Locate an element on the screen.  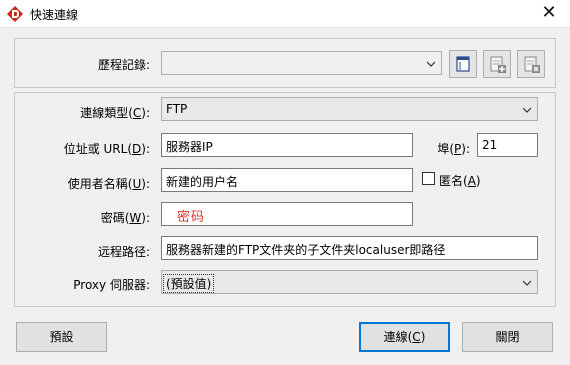
proxy-label: Proxy 伺服器: is located at coordinates (111, 285).